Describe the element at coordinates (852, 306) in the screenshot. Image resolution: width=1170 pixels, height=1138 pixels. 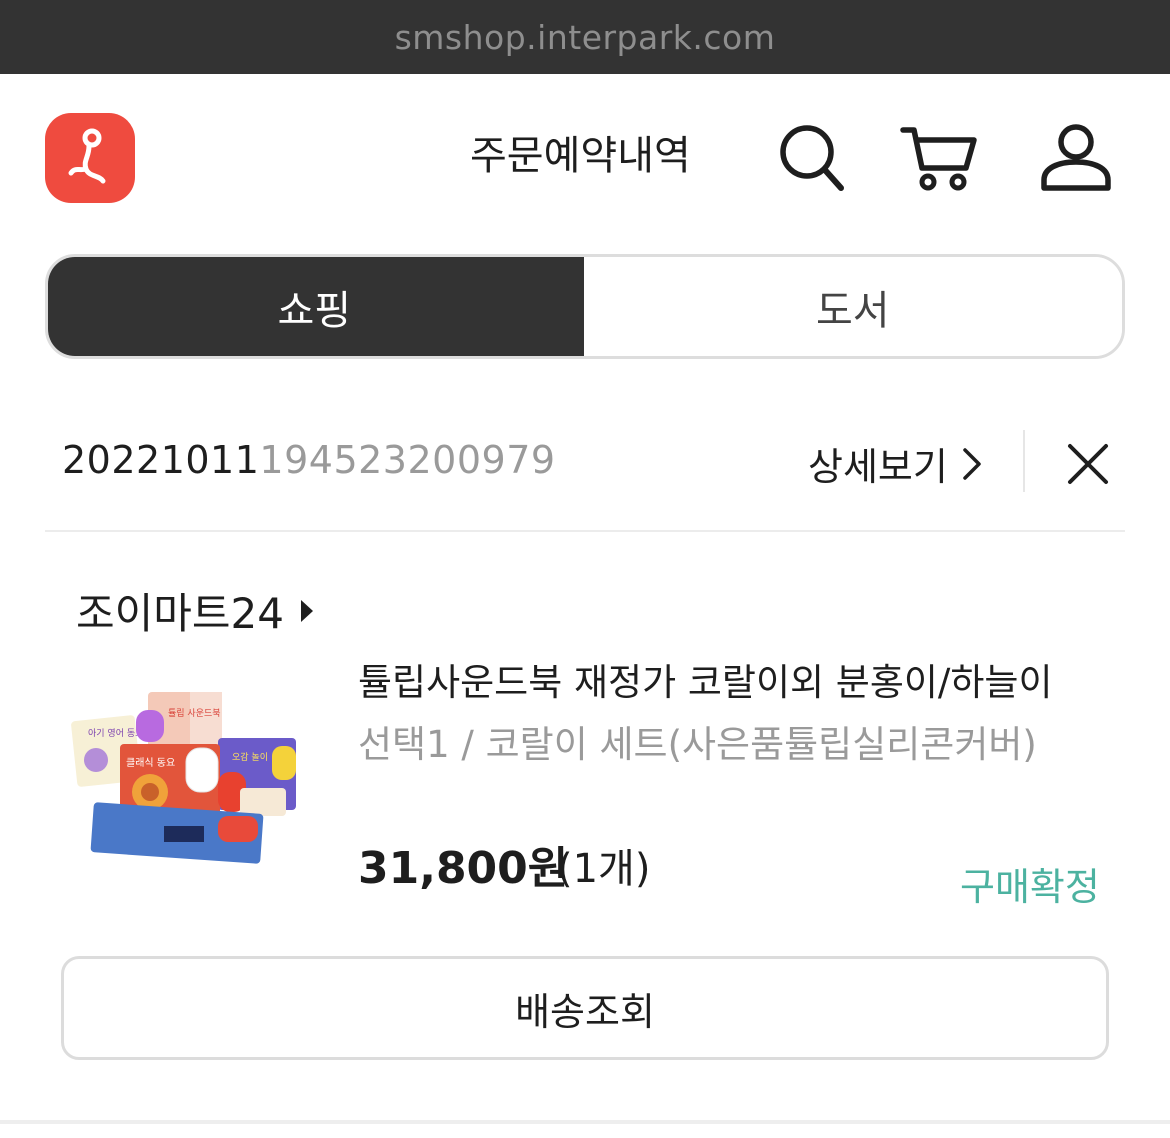
I see `tab-books: 도서` at that location.